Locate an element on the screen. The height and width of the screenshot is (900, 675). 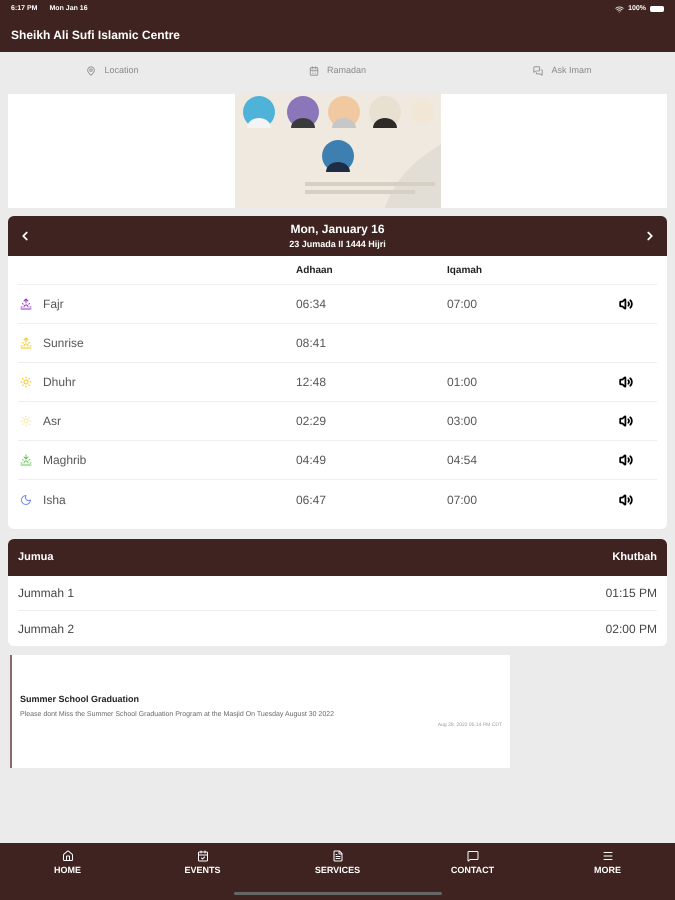
iqamah-time: 04:54 is located at coordinates (462, 460).